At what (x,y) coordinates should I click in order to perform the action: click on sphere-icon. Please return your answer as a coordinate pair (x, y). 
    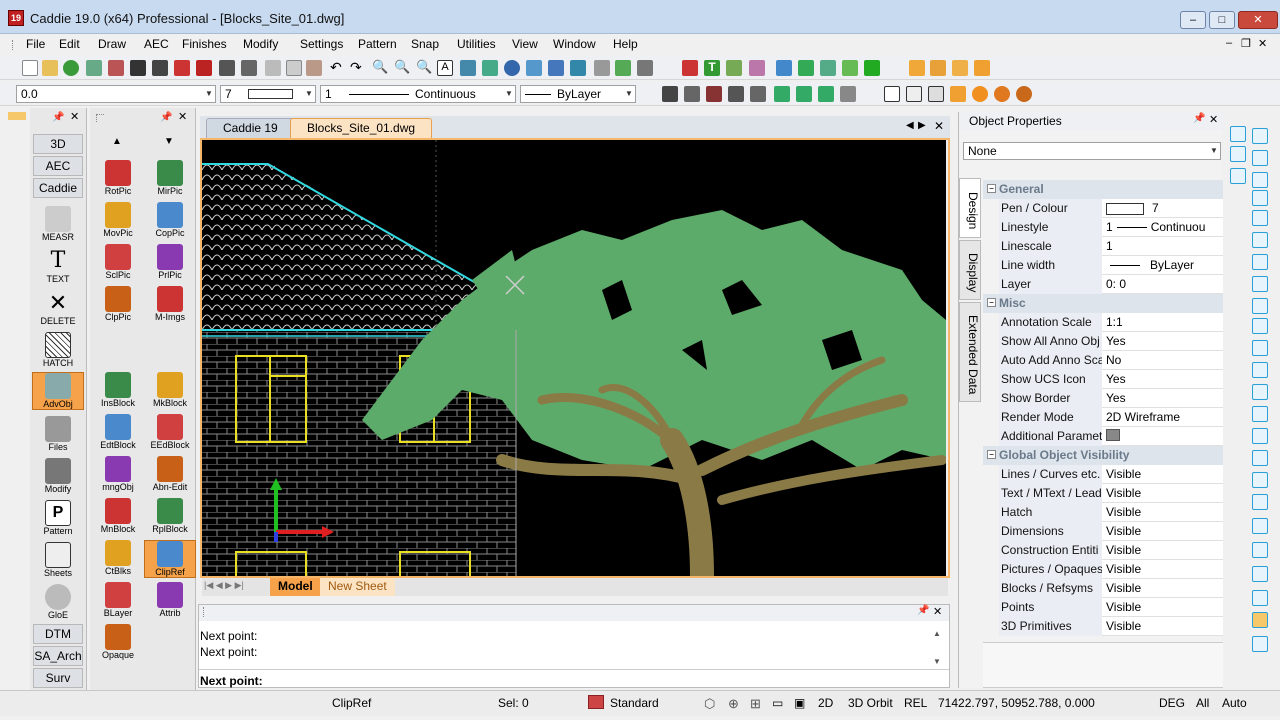
    Looking at the image, I should click on (980, 94).